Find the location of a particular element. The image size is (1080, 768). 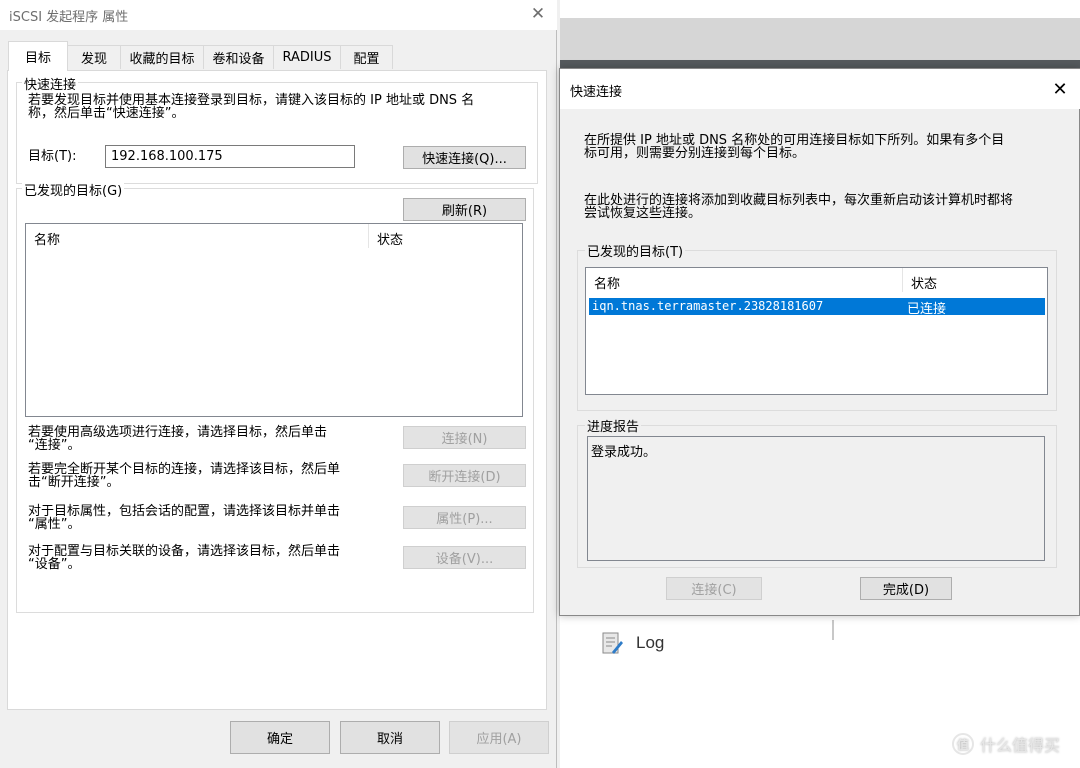

quick-connect-titlebar: 快速连接 ✕ is located at coordinates (820, 89).